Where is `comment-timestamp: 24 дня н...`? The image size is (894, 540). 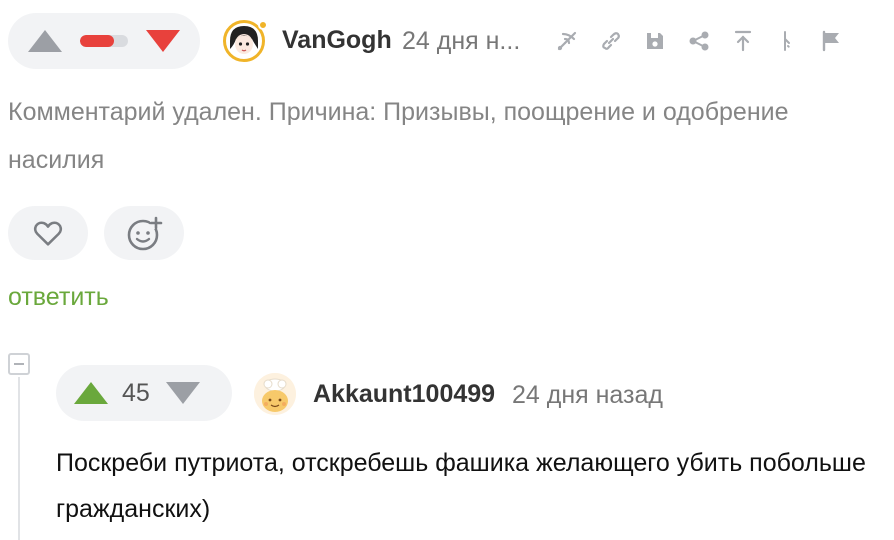
comment-timestamp: 24 дня н... is located at coordinates (461, 41).